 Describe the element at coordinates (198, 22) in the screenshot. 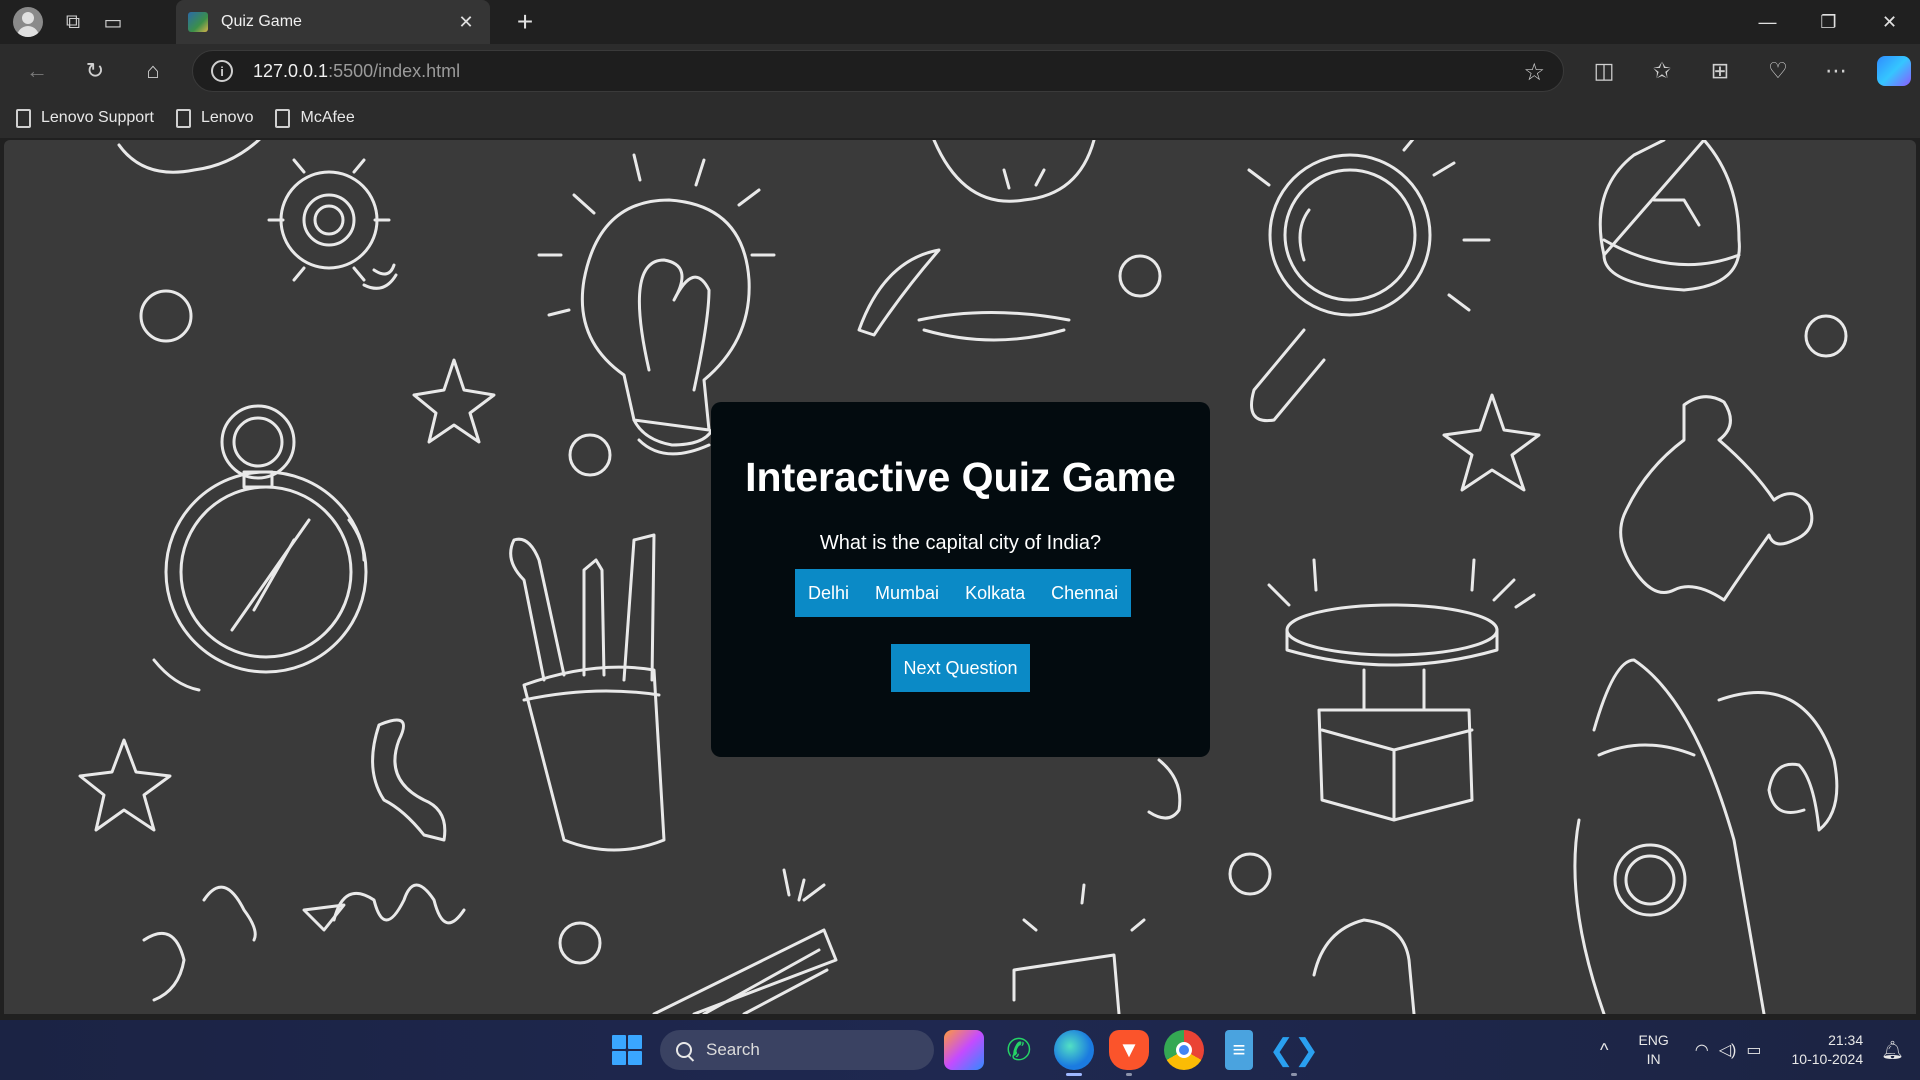

I see `tab-favicon-icon` at that location.